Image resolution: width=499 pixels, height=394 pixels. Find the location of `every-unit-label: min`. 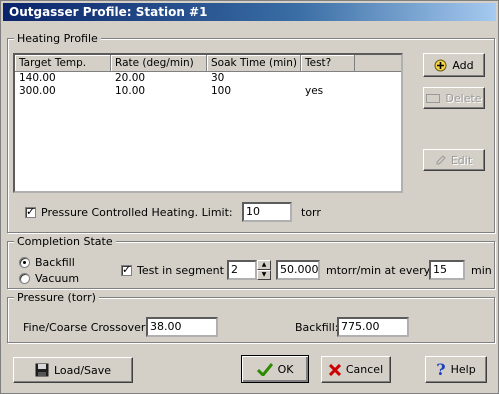

every-unit-label: min is located at coordinates (481, 270).